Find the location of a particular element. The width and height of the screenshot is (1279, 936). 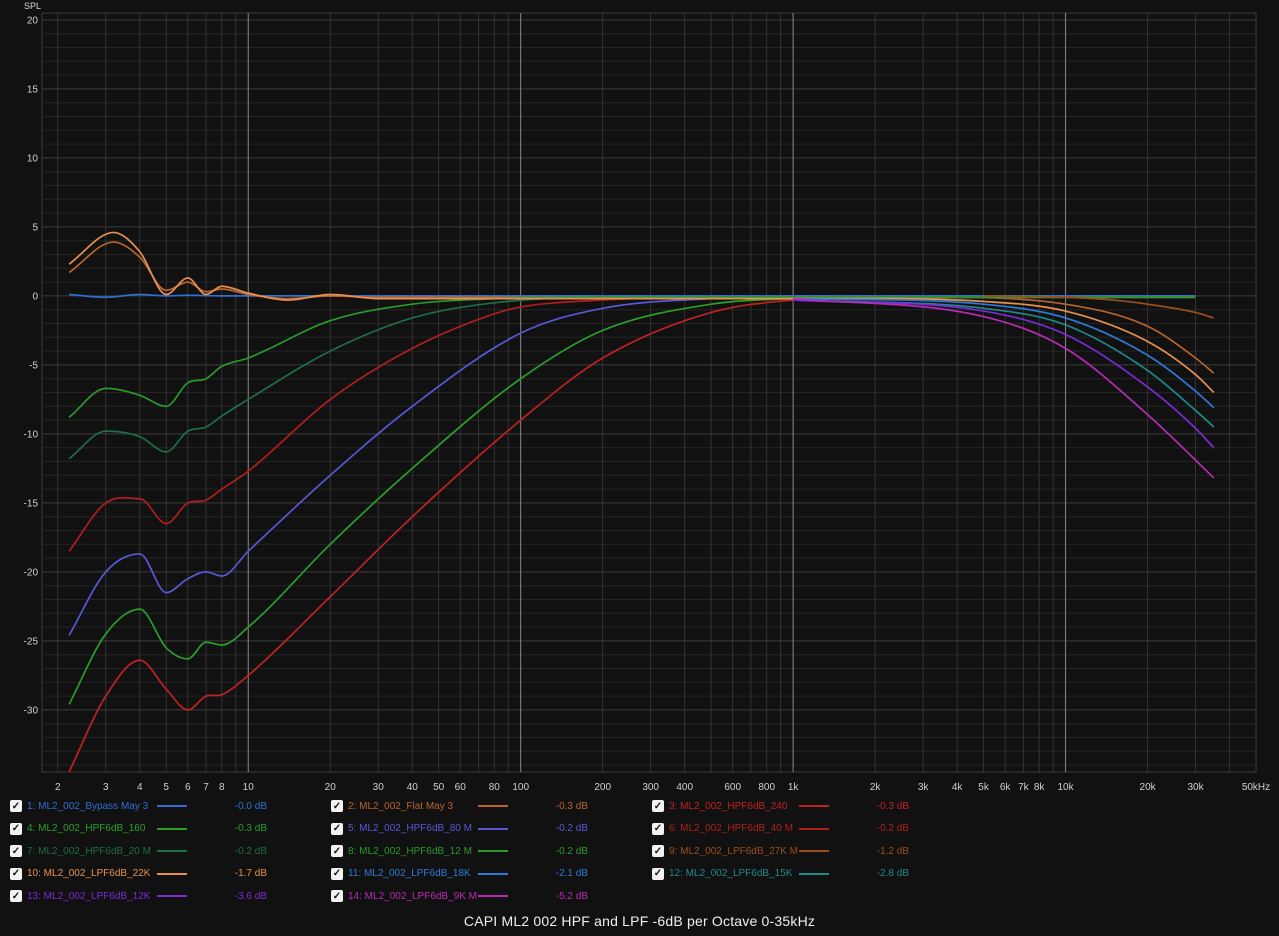

legend-item-9: ✓ 9: ML2_002_LPF6dB_27K M -1.2 dB is located at coordinates (780, 851).